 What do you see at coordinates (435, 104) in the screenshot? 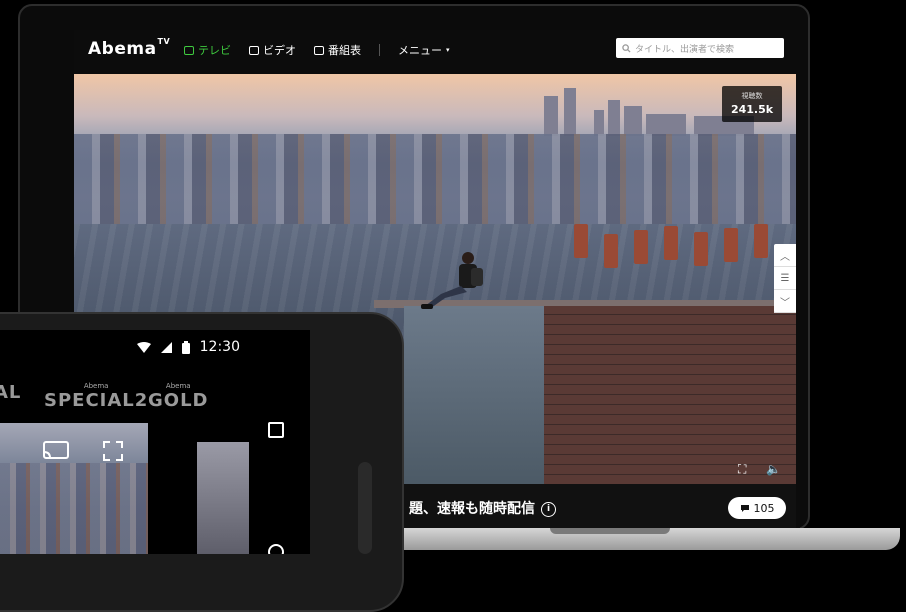
I see `video-sky` at bounding box center [435, 104].